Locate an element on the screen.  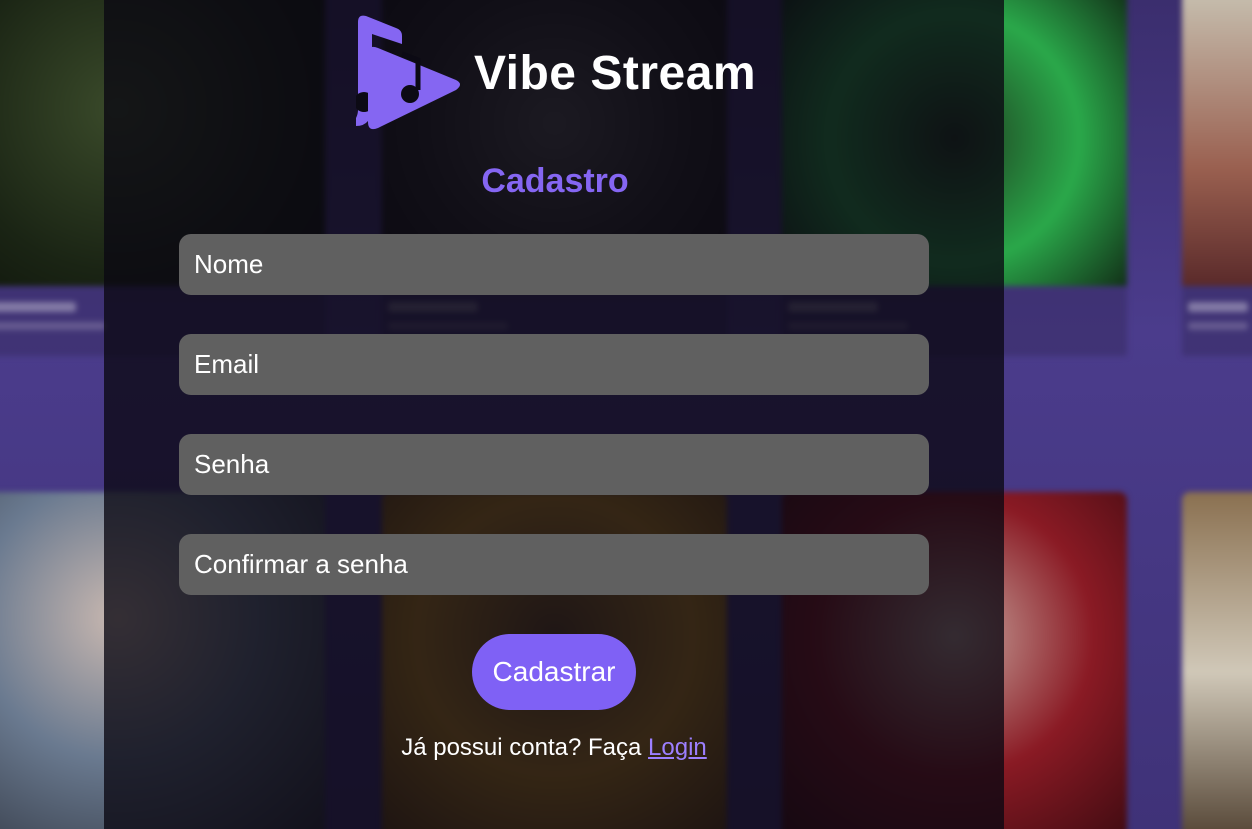
name-field is located at coordinates (554, 264).